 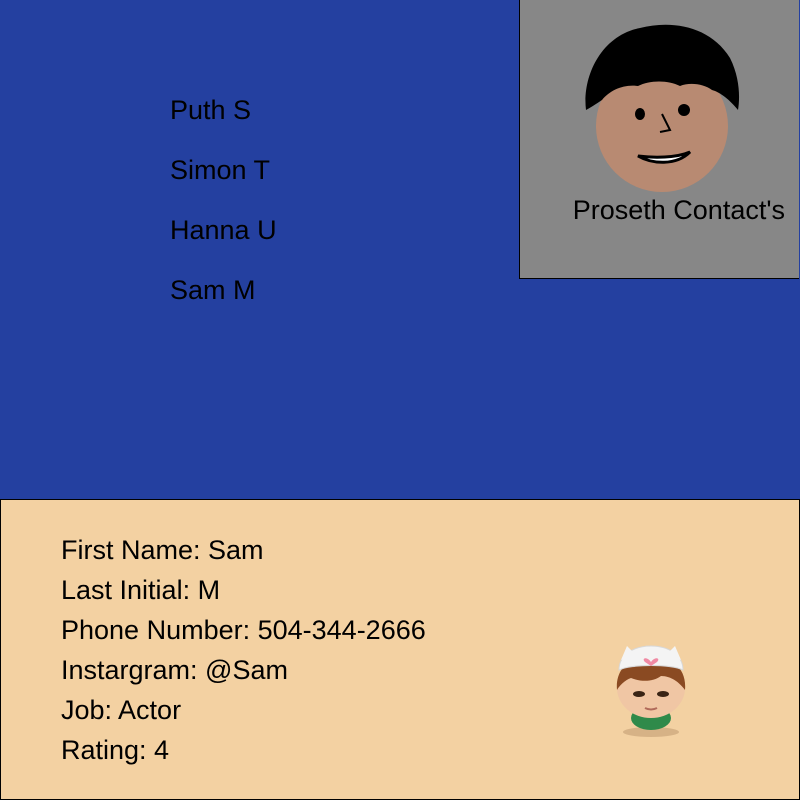 What do you see at coordinates (121, 710) in the screenshot?
I see `job-field: Job: Actor` at bounding box center [121, 710].